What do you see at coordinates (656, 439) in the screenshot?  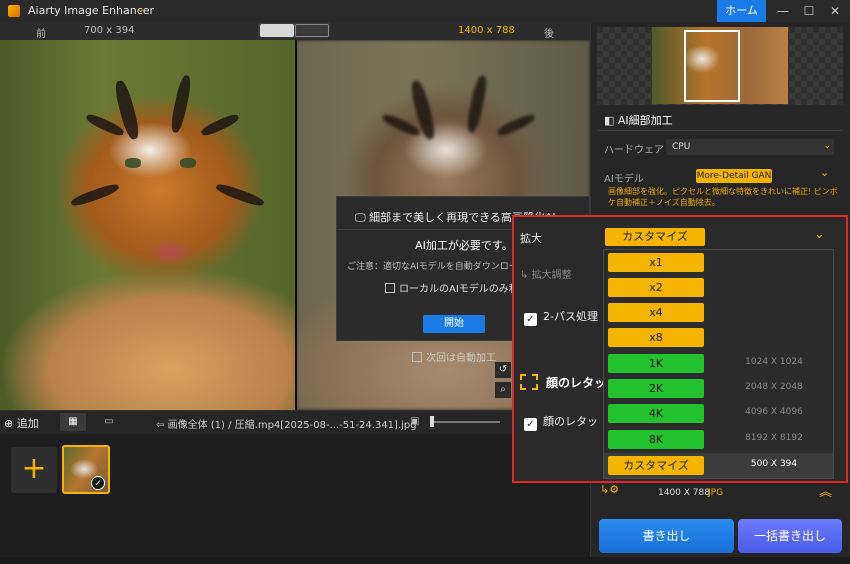 I see `item-label: 8K` at bounding box center [656, 439].